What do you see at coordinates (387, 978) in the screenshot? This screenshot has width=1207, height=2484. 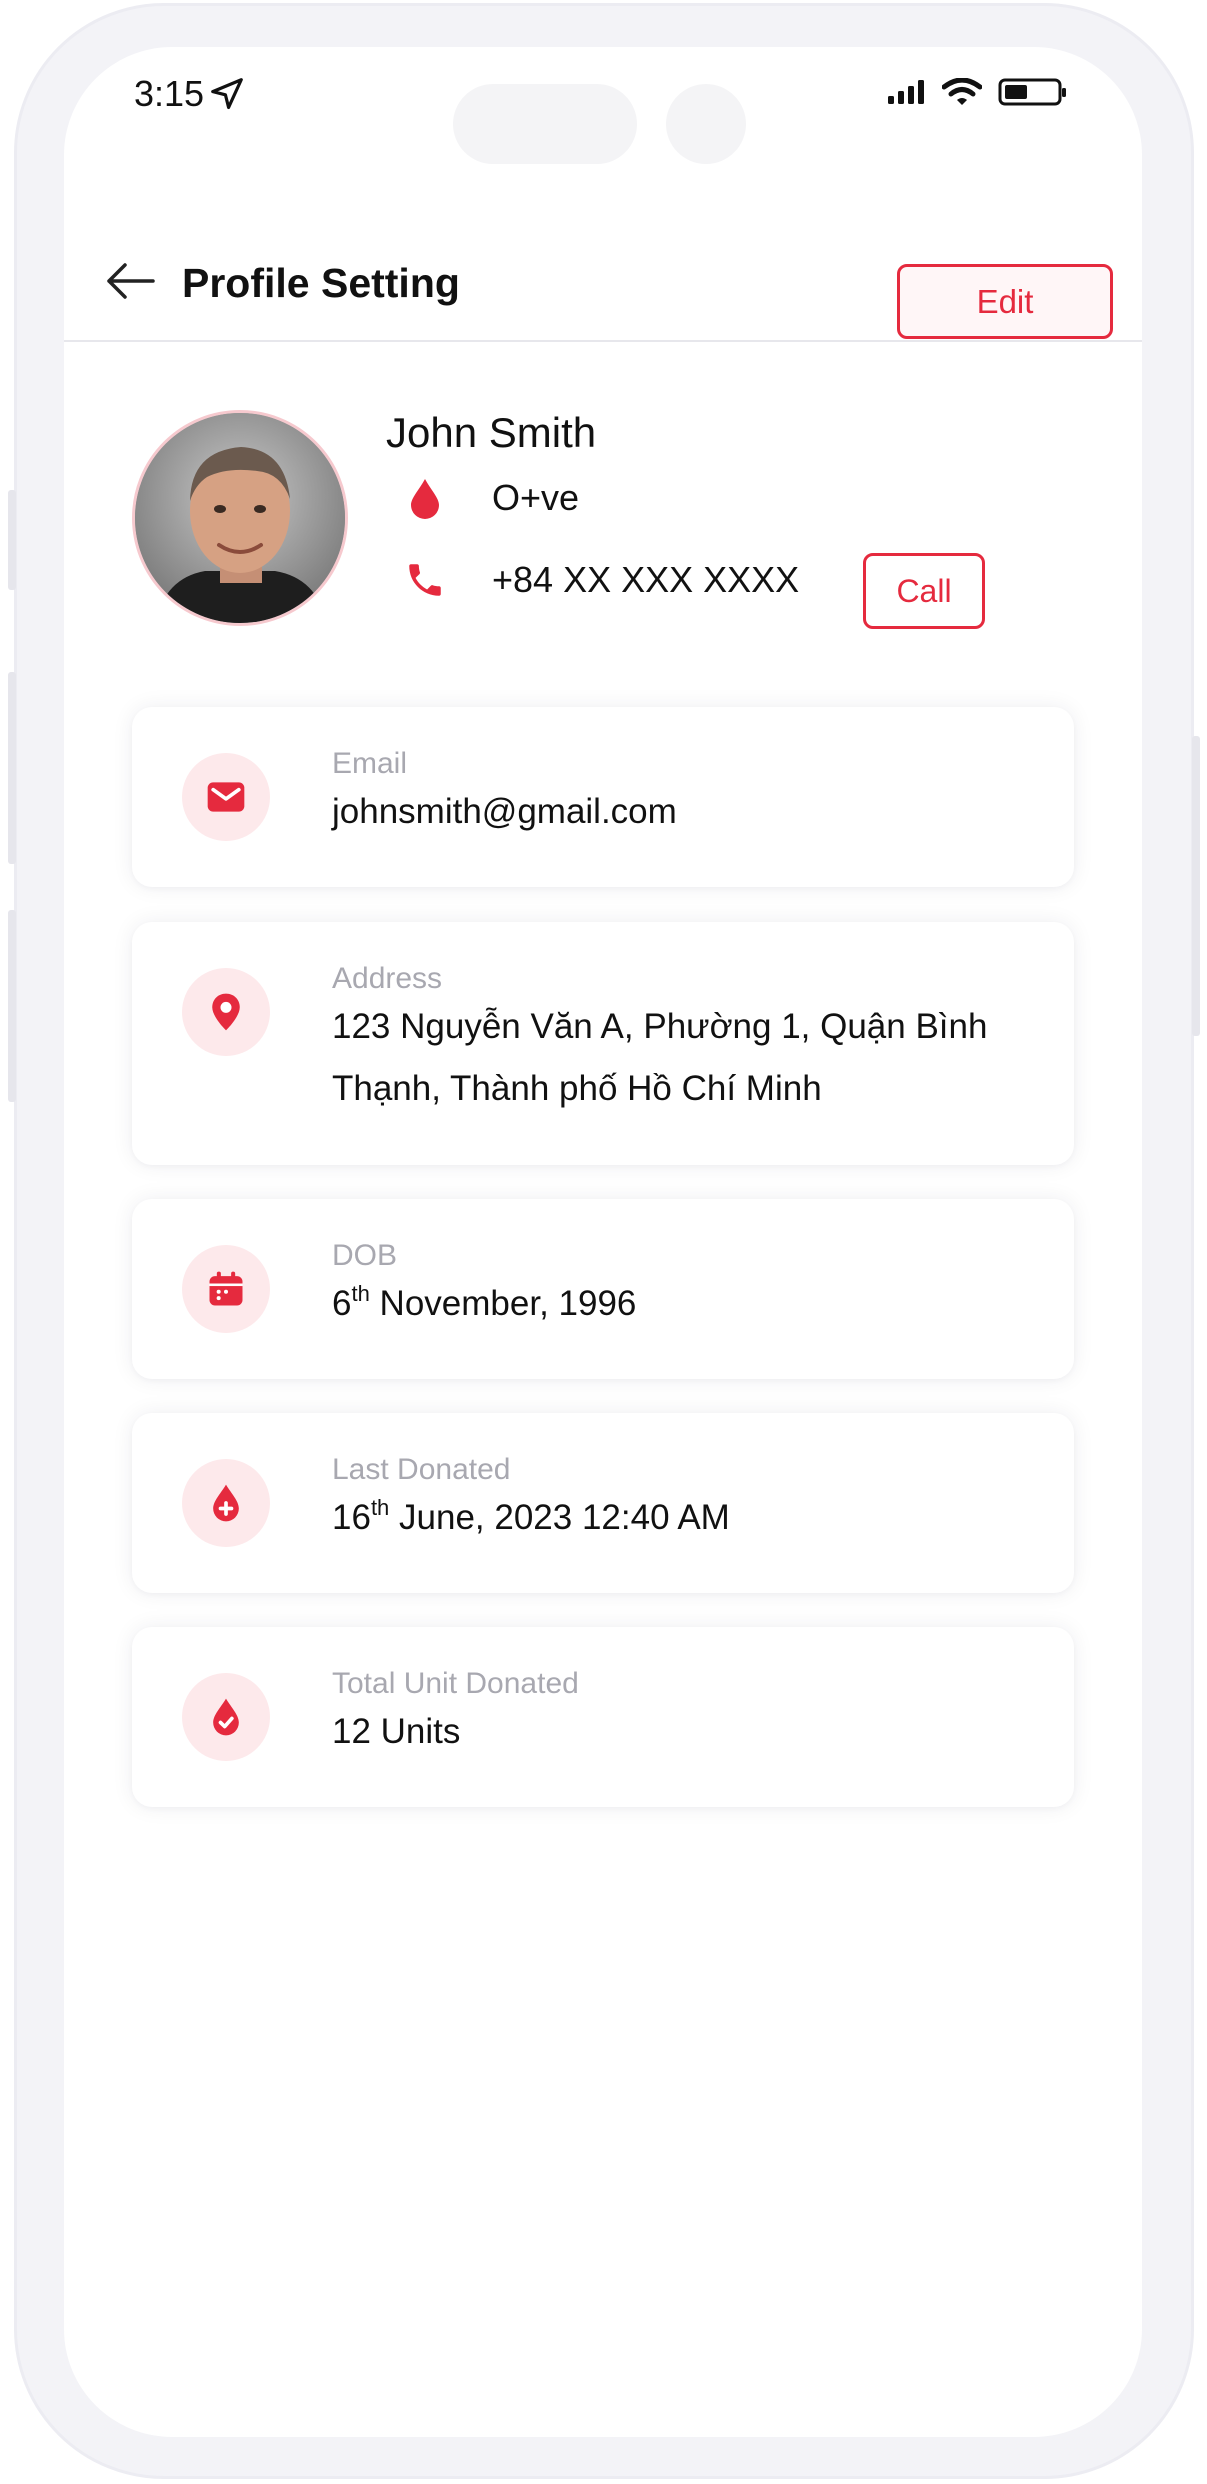 I see `address-label: Address` at bounding box center [387, 978].